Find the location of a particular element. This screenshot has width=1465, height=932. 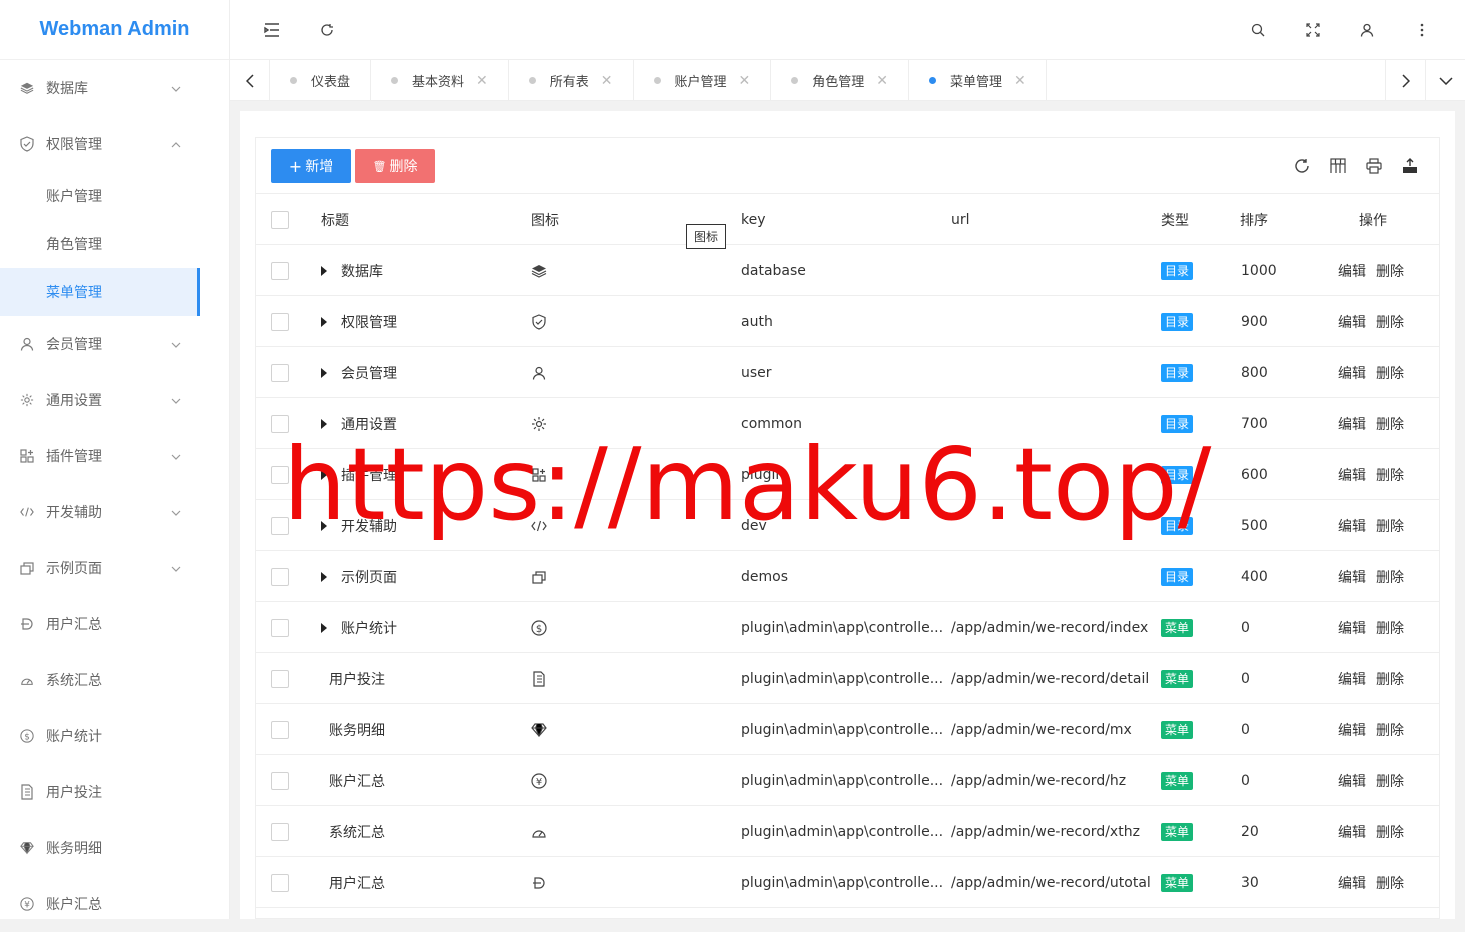

type-badge: 菜单 is located at coordinates (1177, 882).